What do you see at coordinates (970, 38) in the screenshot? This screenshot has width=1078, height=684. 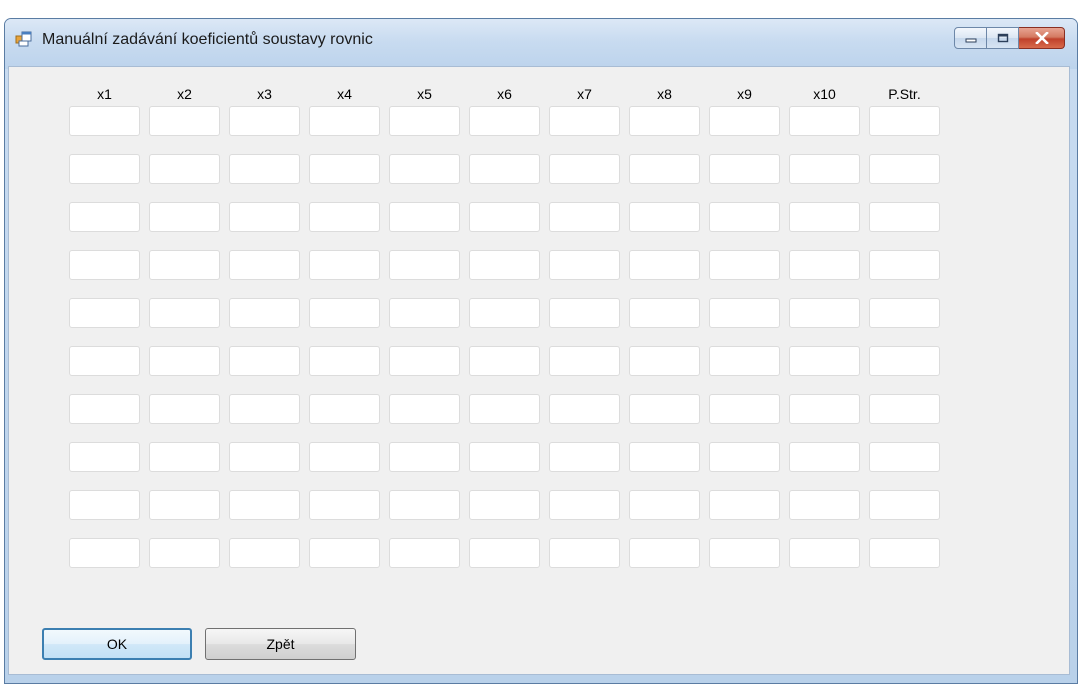 I see `minimize-button` at bounding box center [970, 38].